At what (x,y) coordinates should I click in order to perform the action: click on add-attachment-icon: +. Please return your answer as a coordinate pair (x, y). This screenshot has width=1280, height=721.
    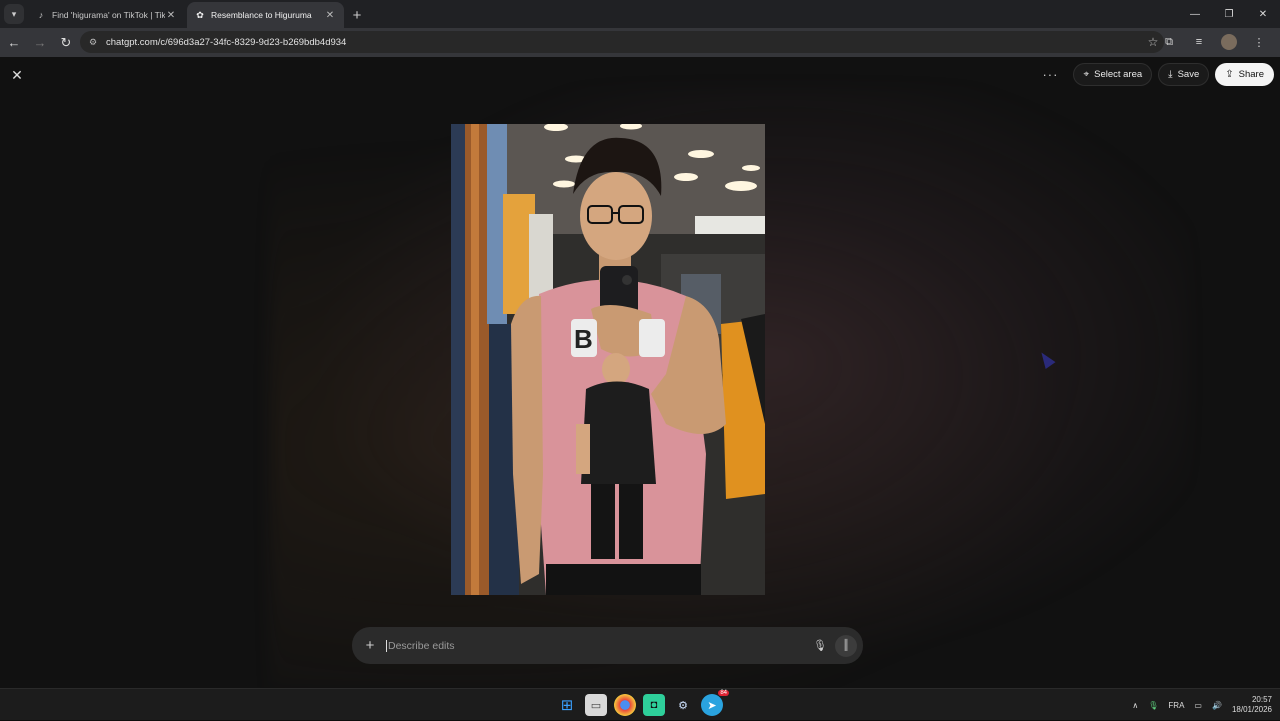
    Looking at the image, I should click on (370, 645).